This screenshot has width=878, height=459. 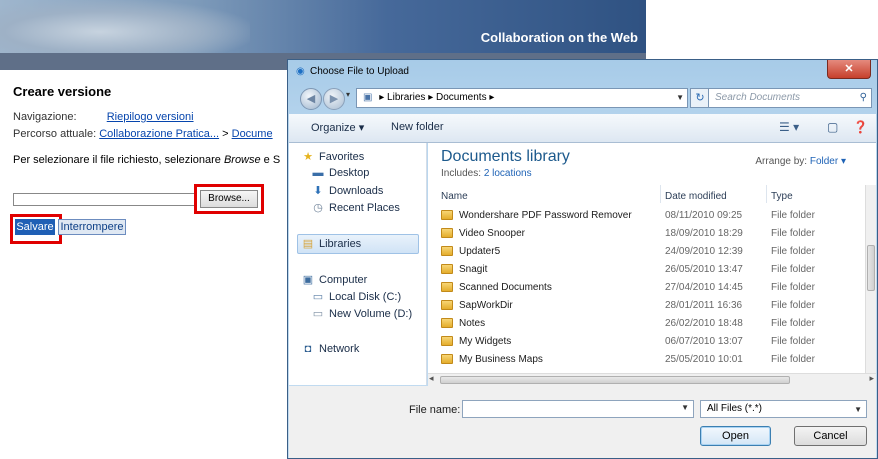 What do you see at coordinates (340, 173) in the screenshot?
I see `nav-desktop: ▬ Desktop` at bounding box center [340, 173].